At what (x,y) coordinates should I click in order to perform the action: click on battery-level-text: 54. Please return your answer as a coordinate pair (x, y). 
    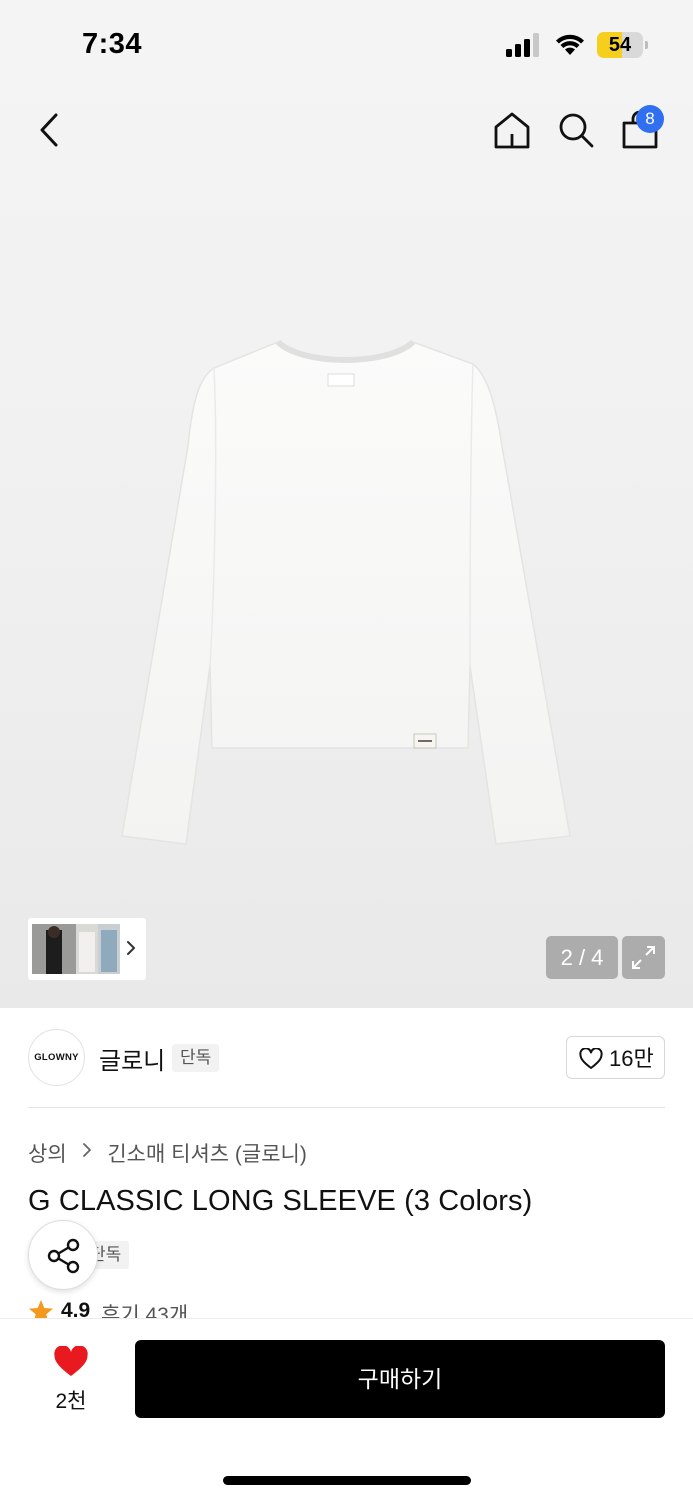
    Looking at the image, I should click on (620, 45).